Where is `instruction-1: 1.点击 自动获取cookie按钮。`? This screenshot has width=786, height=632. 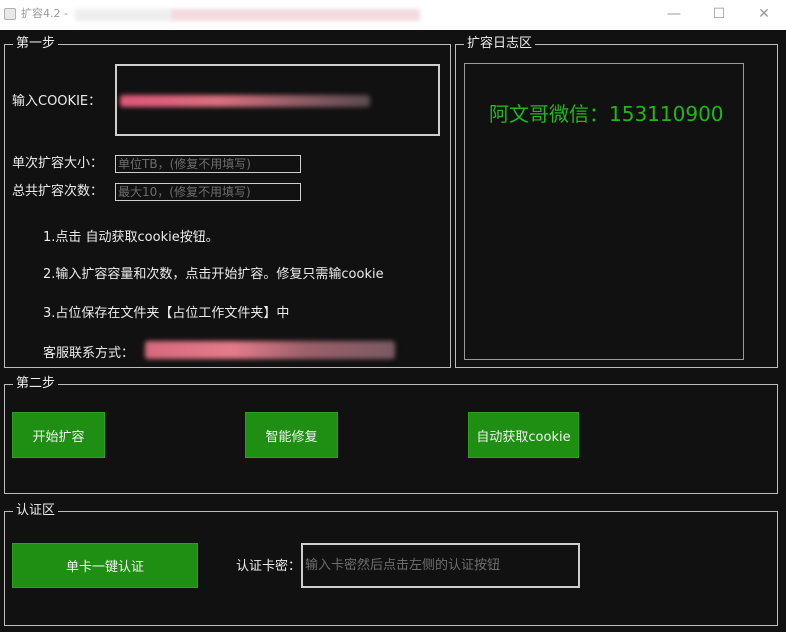 instruction-1: 1.点击 自动获取cookie按钮。 is located at coordinates (131, 237).